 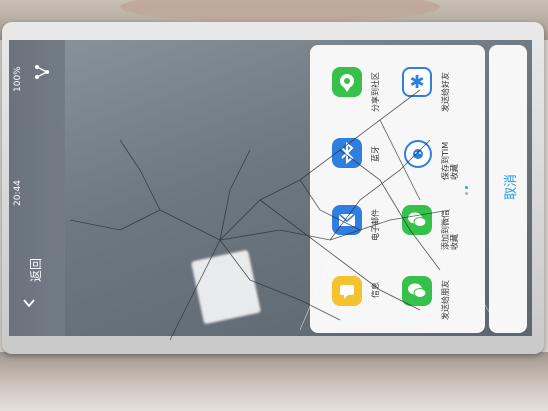 I want to click on page-dot, so click(x=466, y=193).